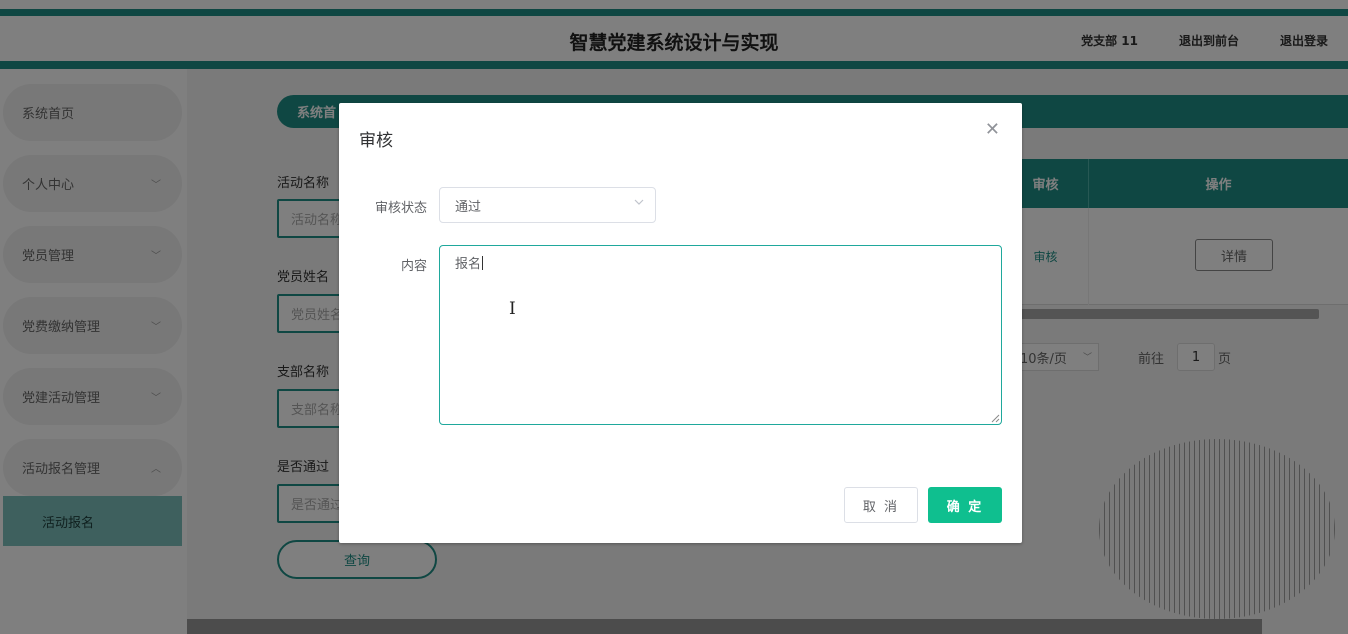  What do you see at coordinates (413, 266) in the screenshot?
I see `content-label: 内容` at bounding box center [413, 266].